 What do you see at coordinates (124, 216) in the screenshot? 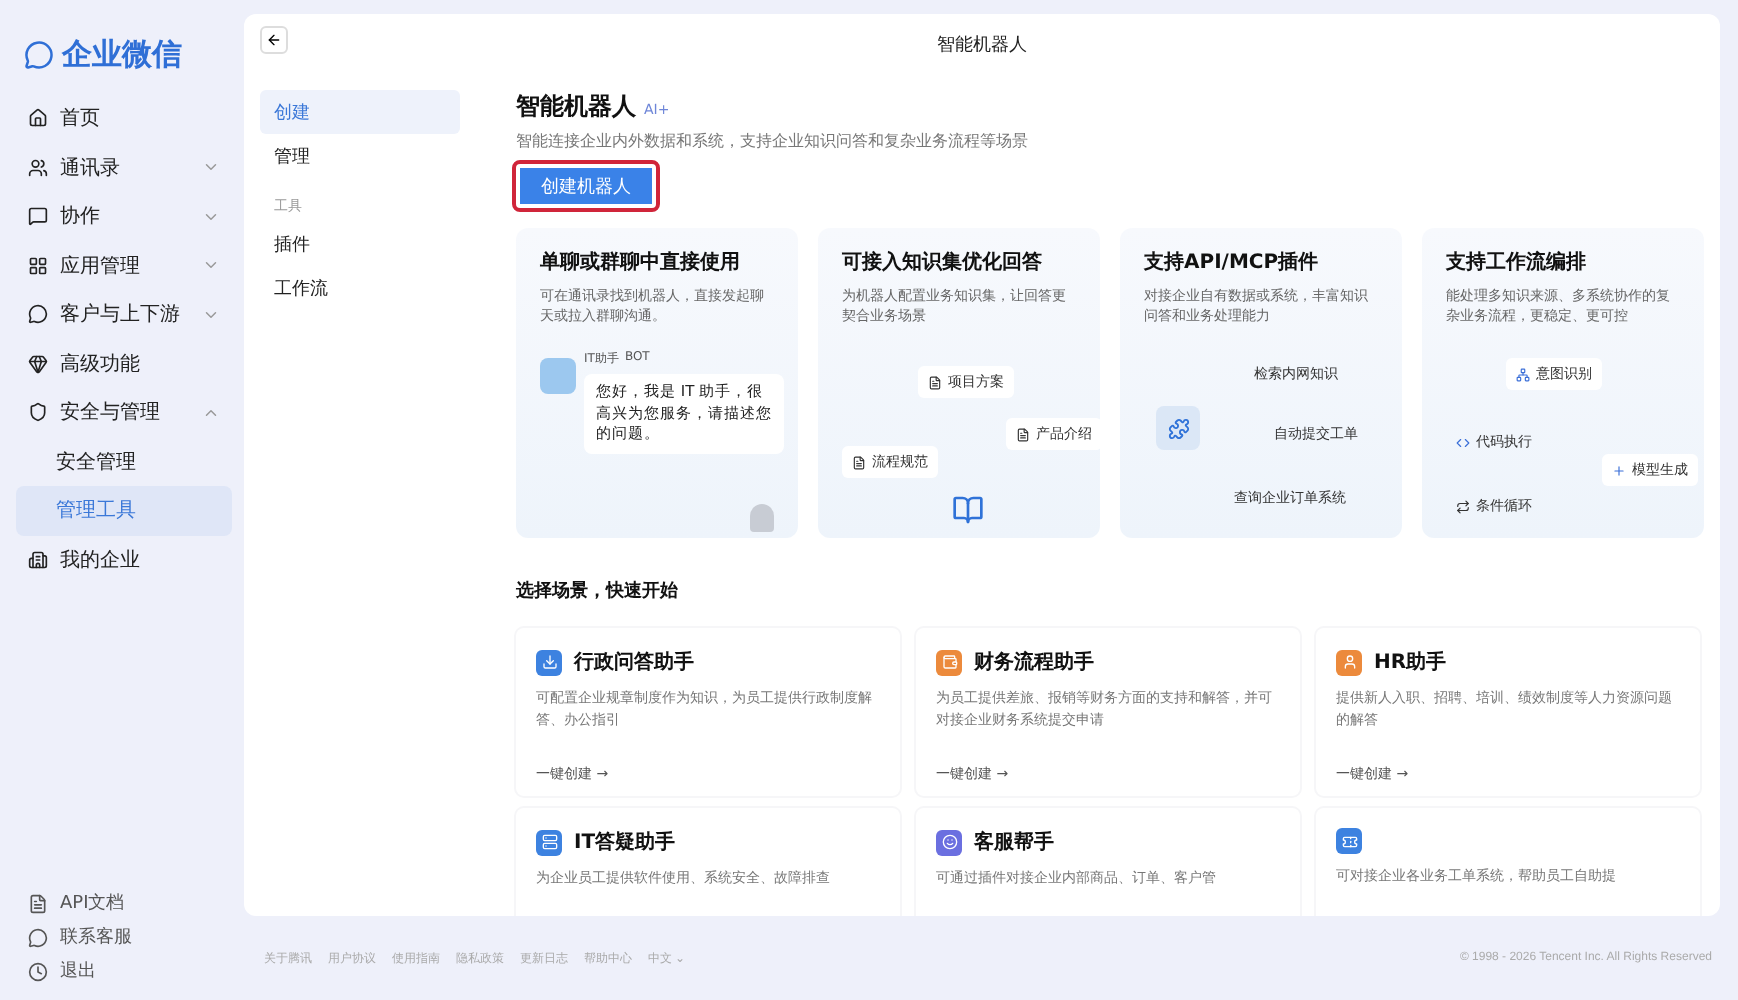
I see `nav-item: 协作` at bounding box center [124, 216].